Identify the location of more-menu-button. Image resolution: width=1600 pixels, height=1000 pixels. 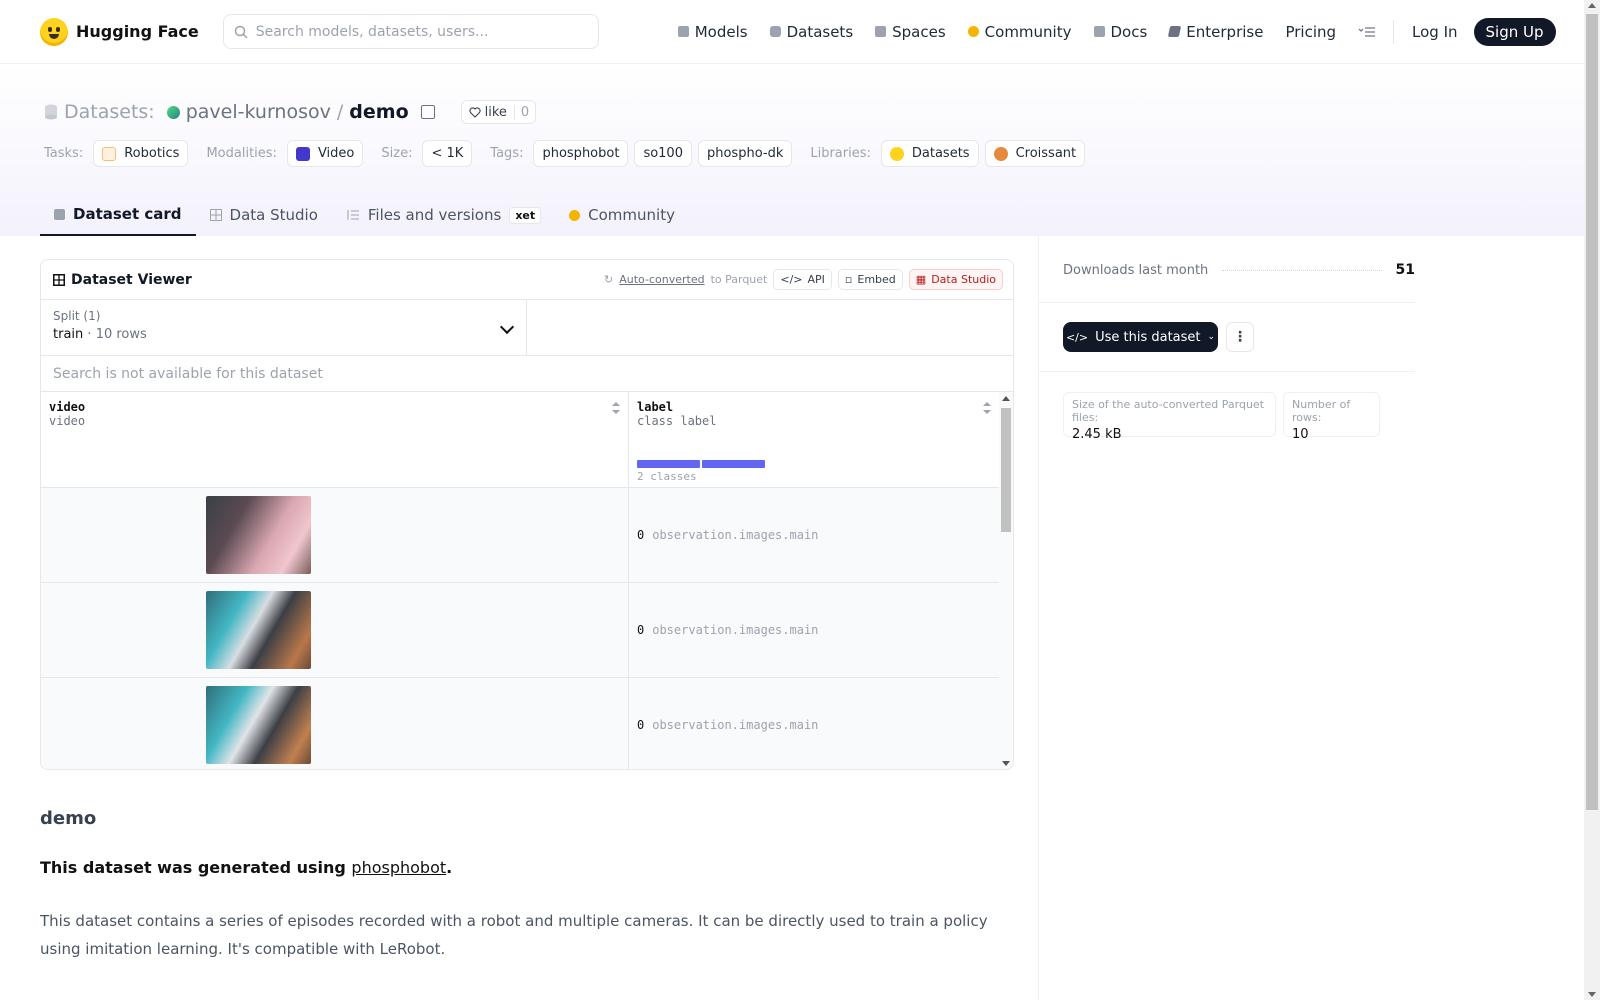
(1367, 32).